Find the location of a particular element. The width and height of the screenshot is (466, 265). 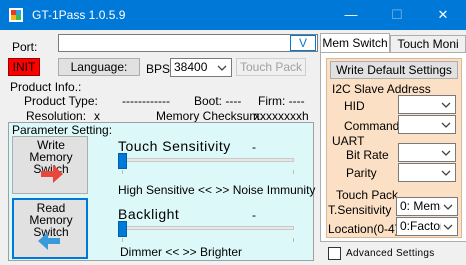

language-button: Language: is located at coordinates (99, 67).